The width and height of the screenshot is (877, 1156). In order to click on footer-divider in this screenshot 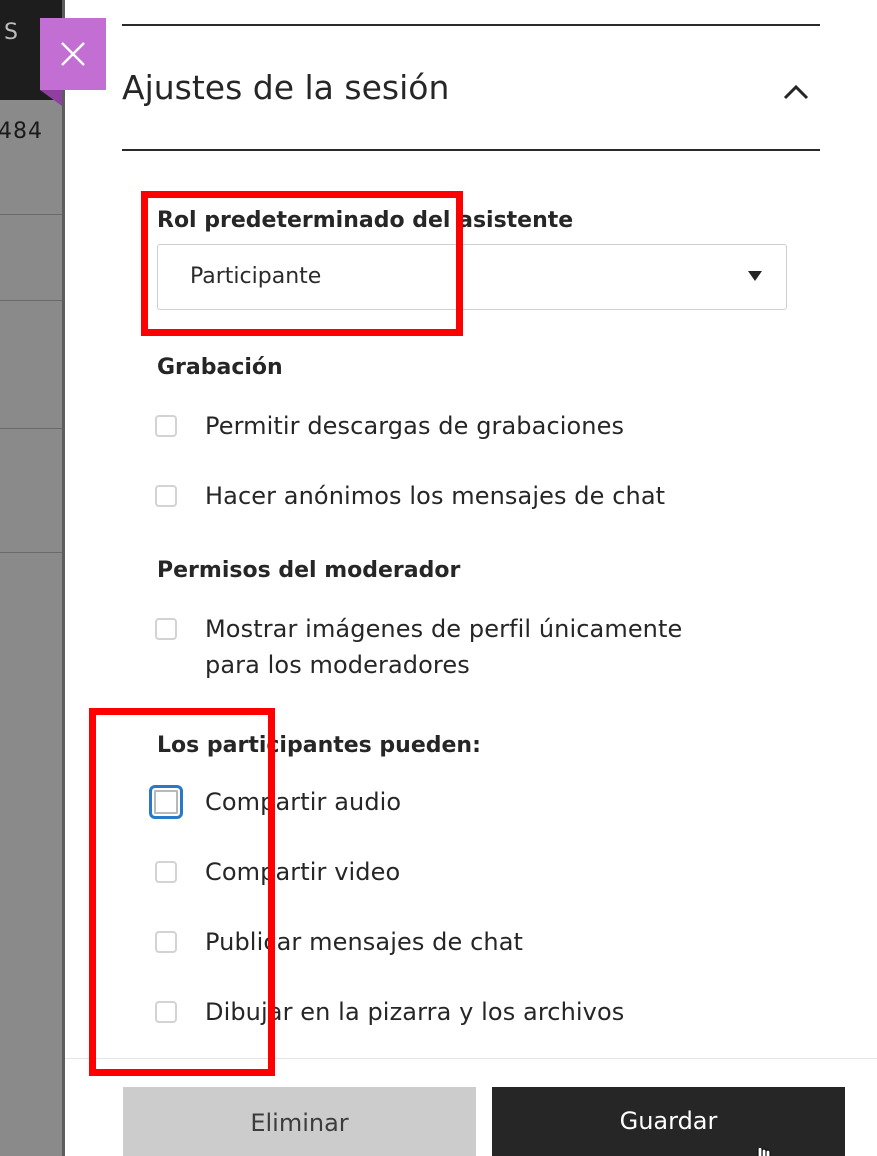, I will do `click(471, 1058)`.